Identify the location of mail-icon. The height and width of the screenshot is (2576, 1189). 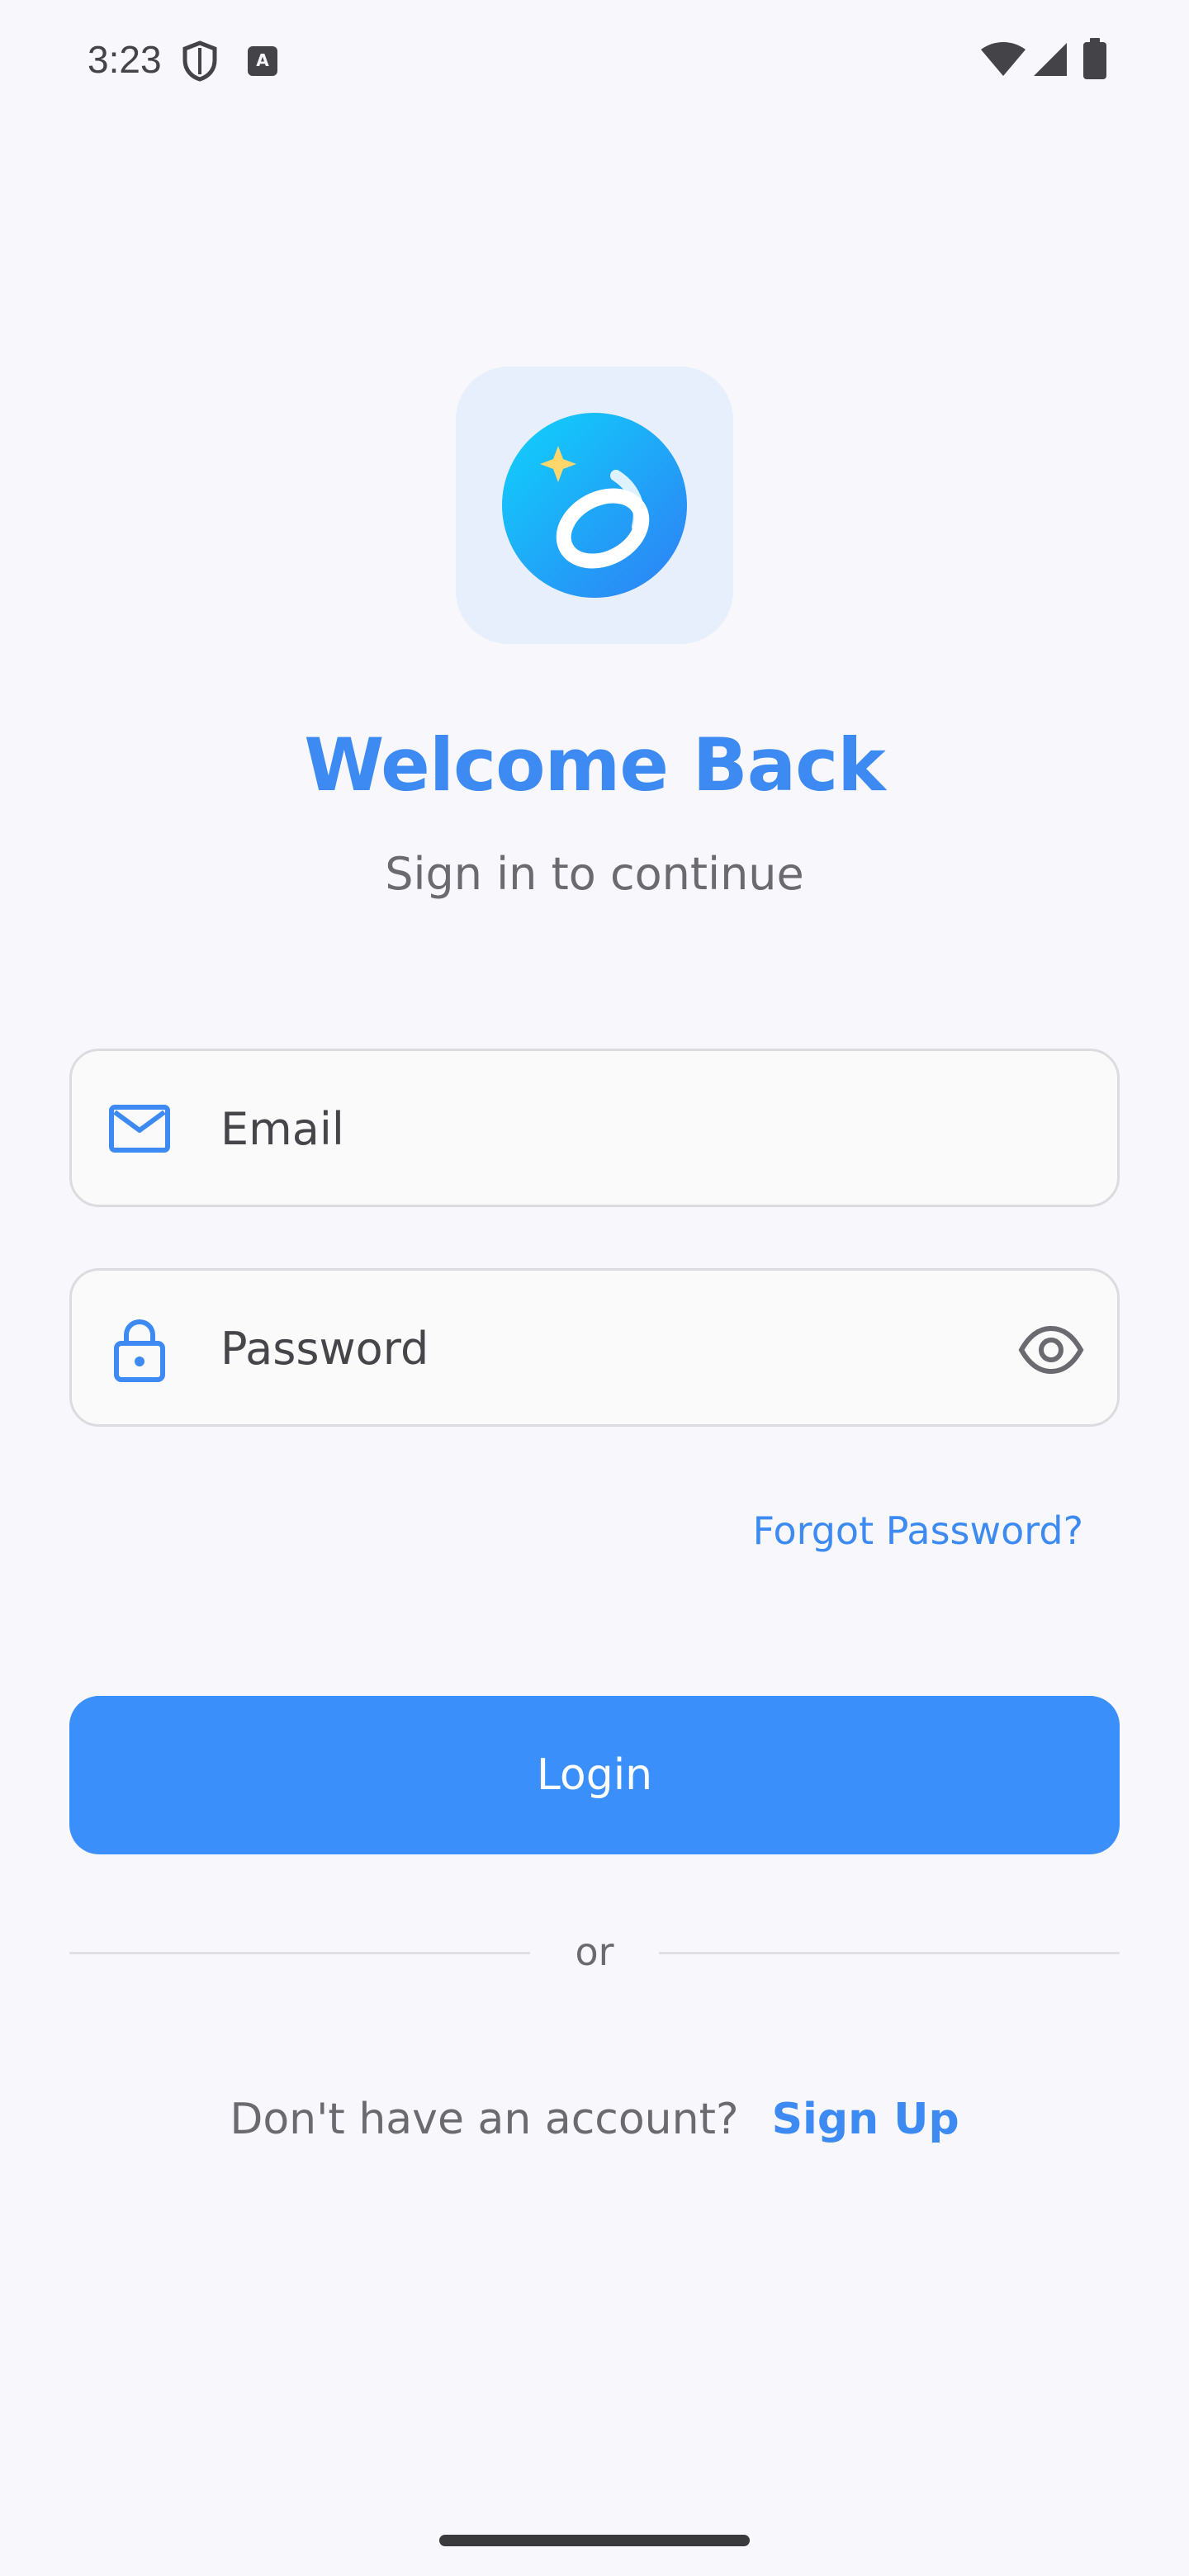
(139, 1129).